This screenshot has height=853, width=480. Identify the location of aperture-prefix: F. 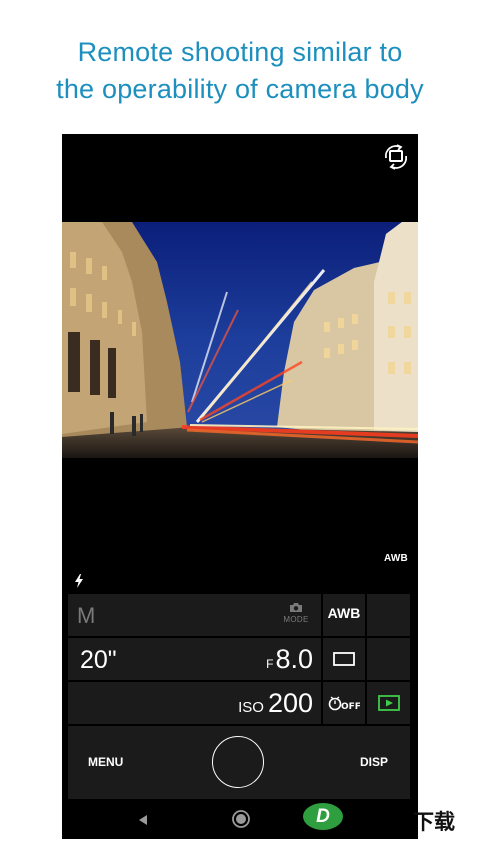
(270, 664).